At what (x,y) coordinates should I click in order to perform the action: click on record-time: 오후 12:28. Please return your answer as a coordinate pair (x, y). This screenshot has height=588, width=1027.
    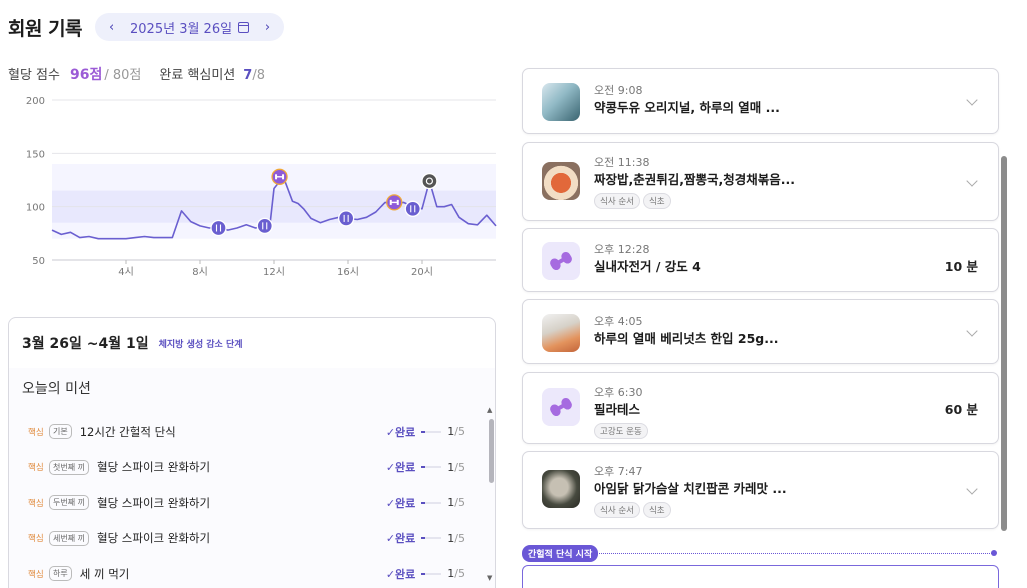
    Looking at the image, I should click on (622, 249).